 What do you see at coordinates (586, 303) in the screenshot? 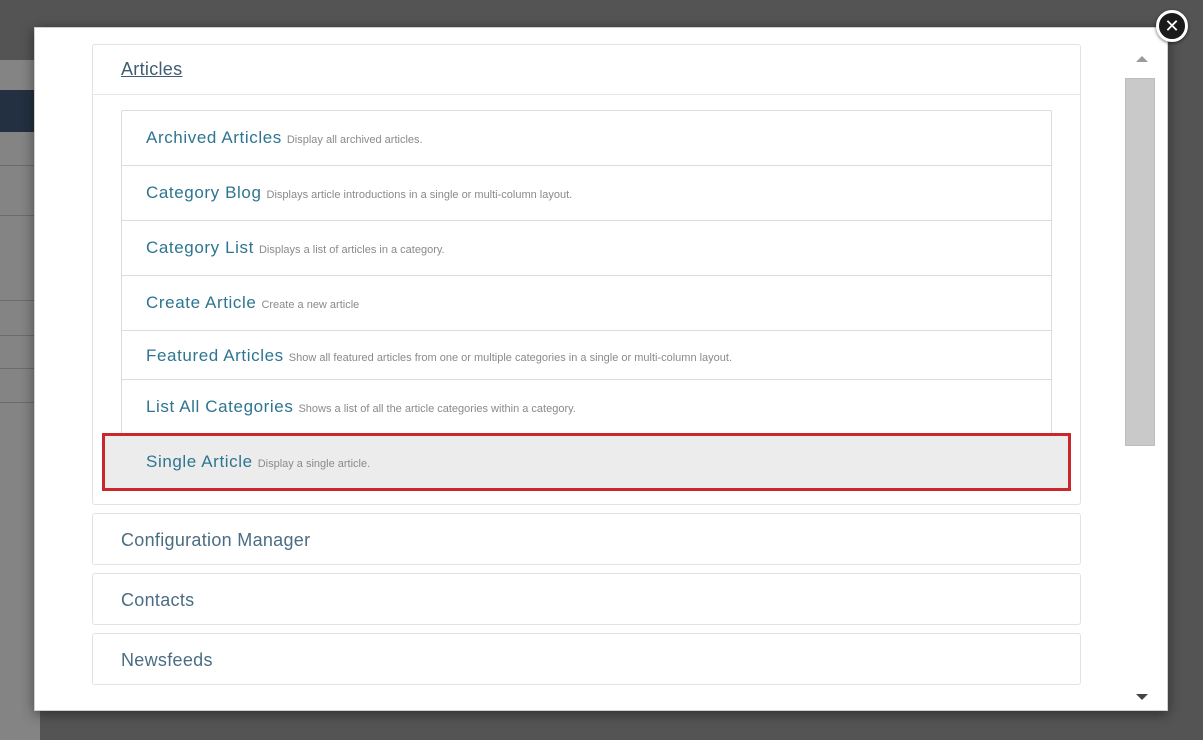
I see `menu-type-create-article: Create Article Create a new article` at bounding box center [586, 303].